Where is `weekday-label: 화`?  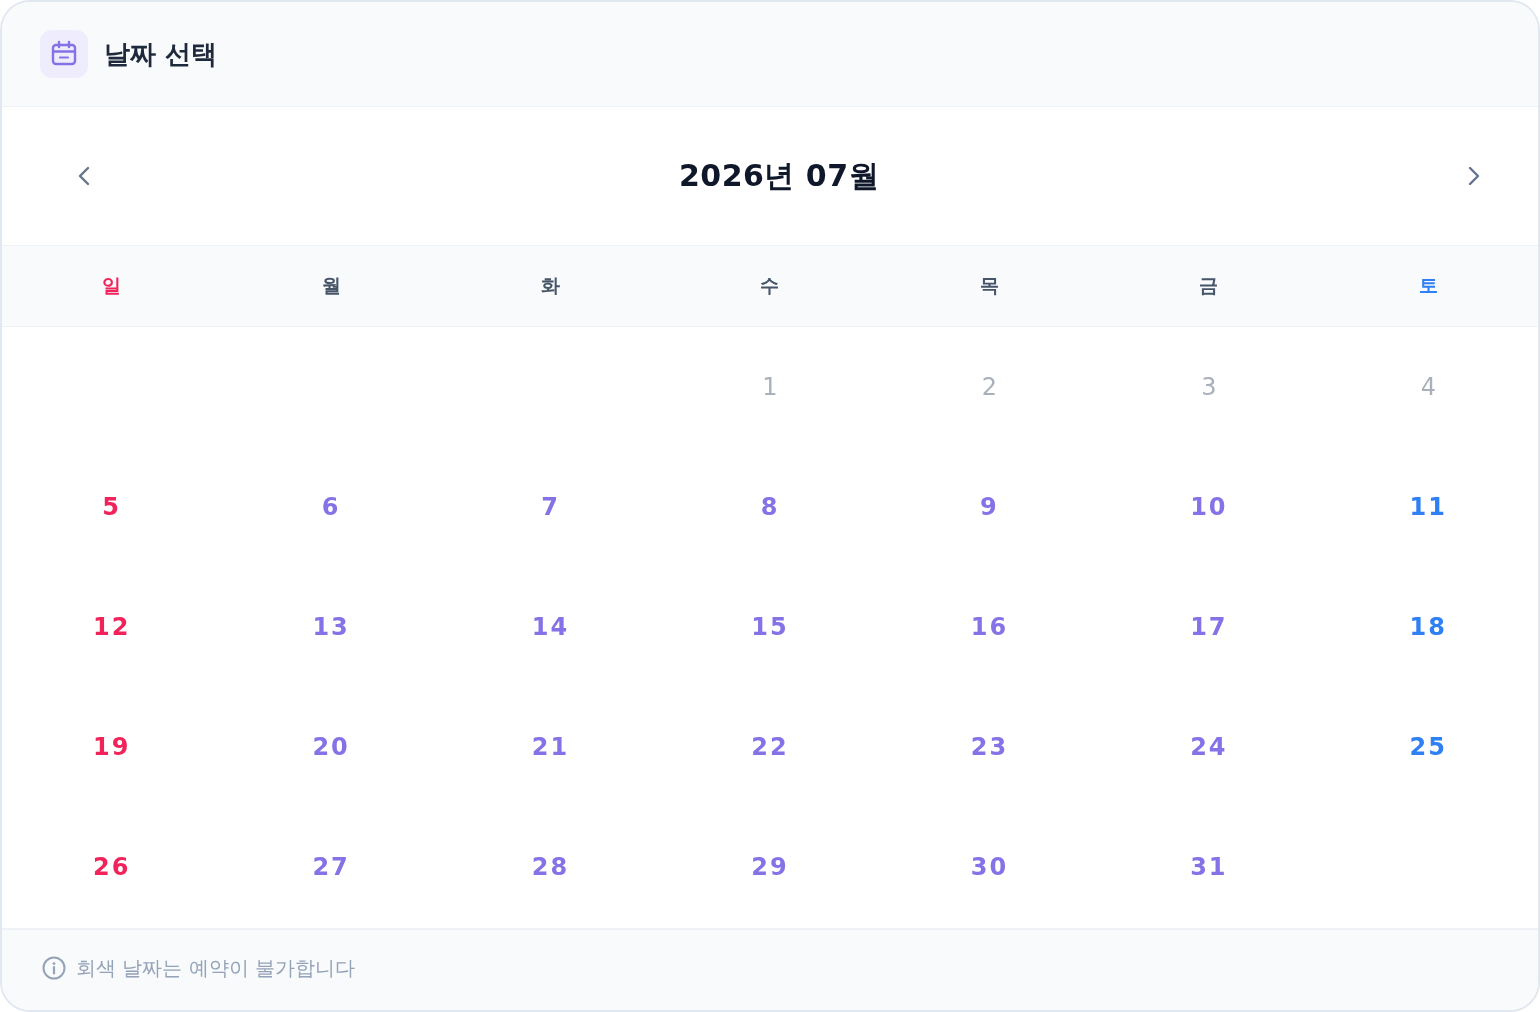 weekday-label: 화 is located at coordinates (551, 285).